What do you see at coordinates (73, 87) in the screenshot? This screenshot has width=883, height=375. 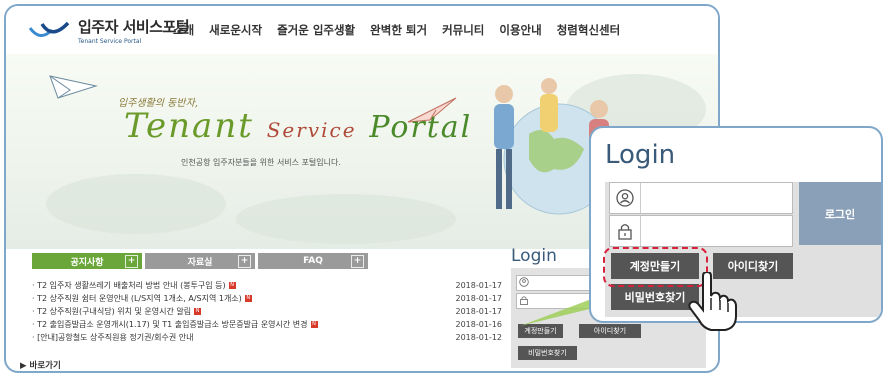 I see `paper-plane-icon` at bounding box center [73, 87].